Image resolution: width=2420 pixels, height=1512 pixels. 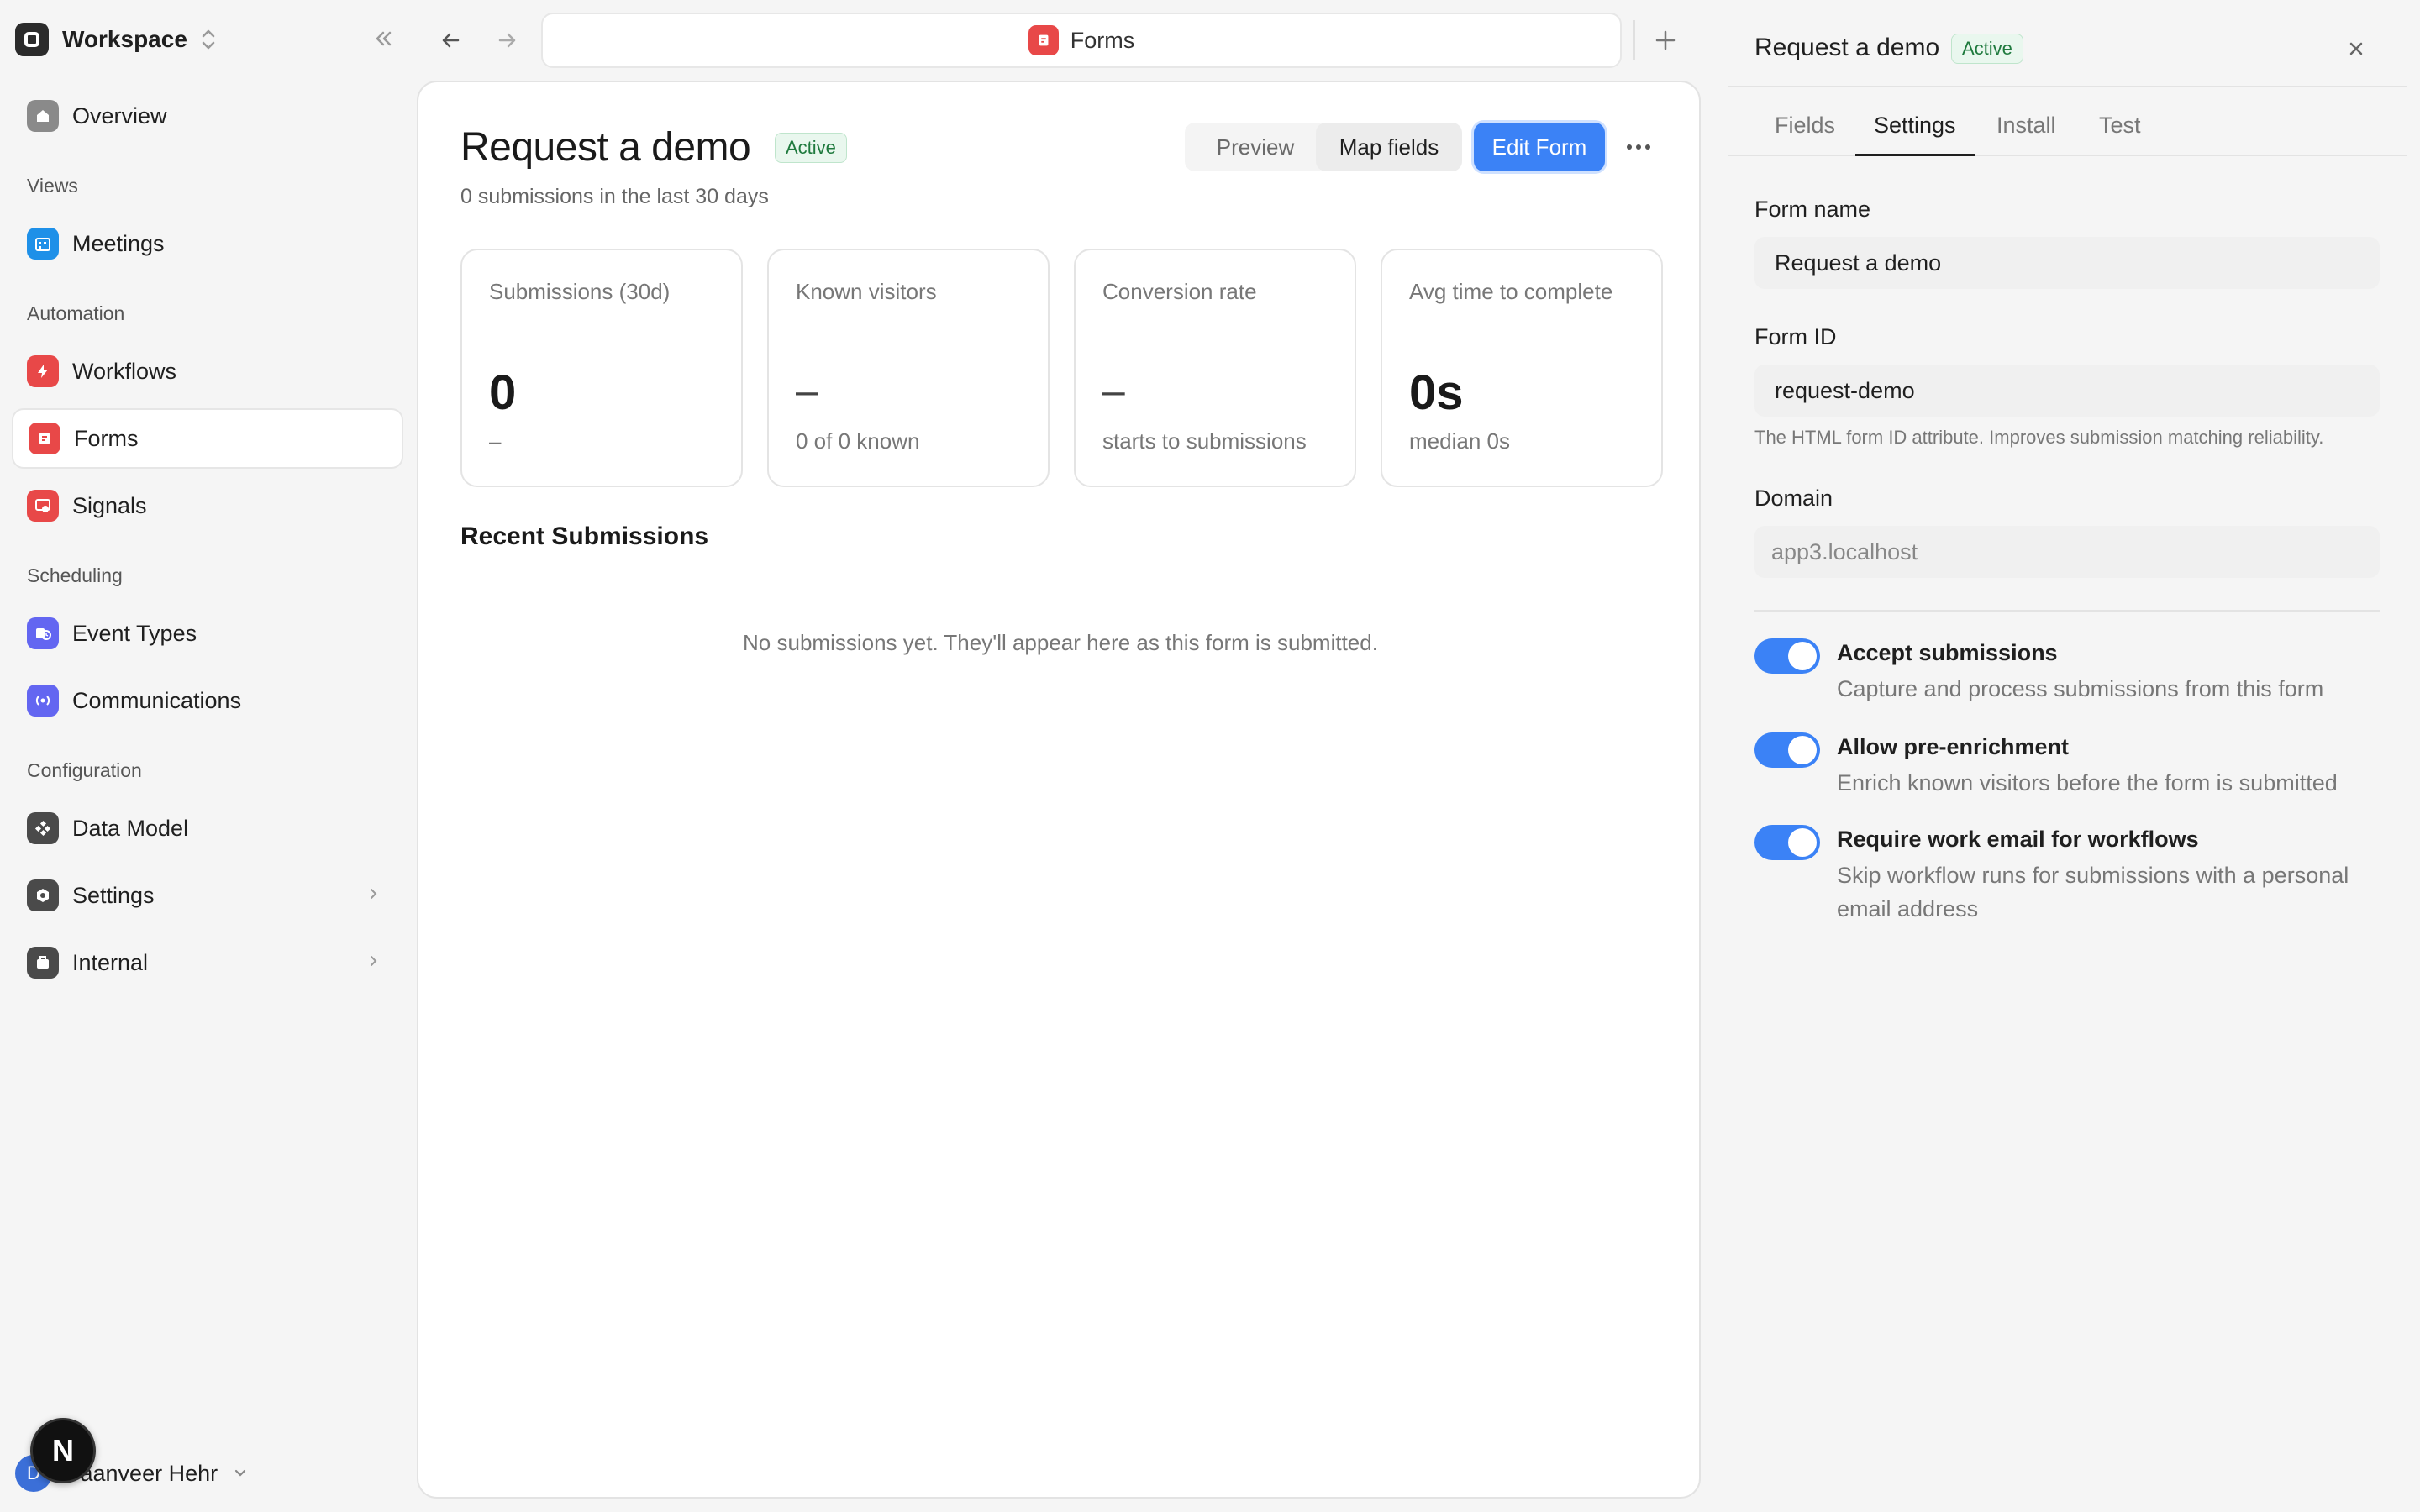 I want to click on data-model-icon, so click(x=43, y=828).